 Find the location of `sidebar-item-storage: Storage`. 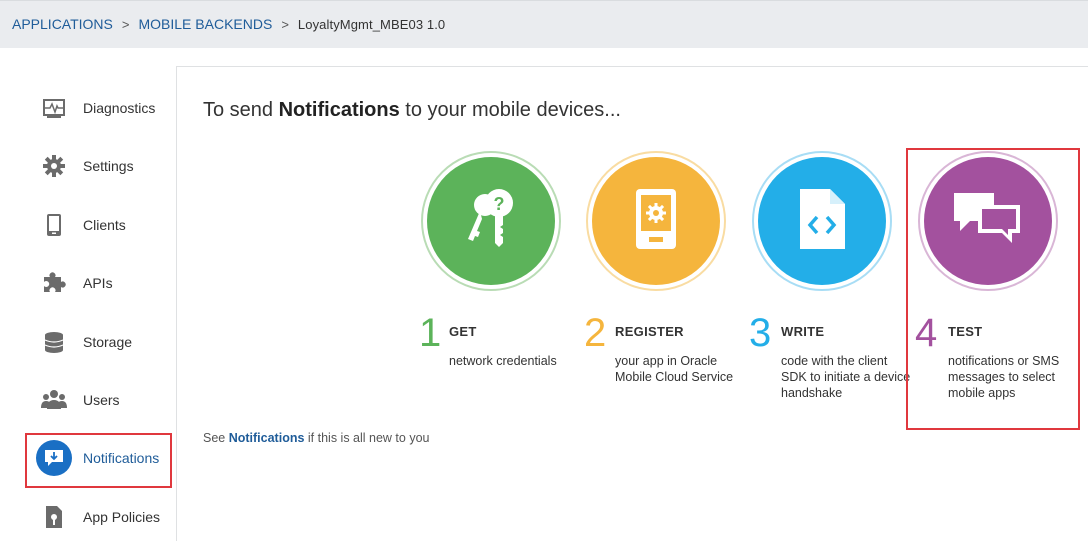

sidebar-item-storage: Storage is located at coordinates (84, 342).